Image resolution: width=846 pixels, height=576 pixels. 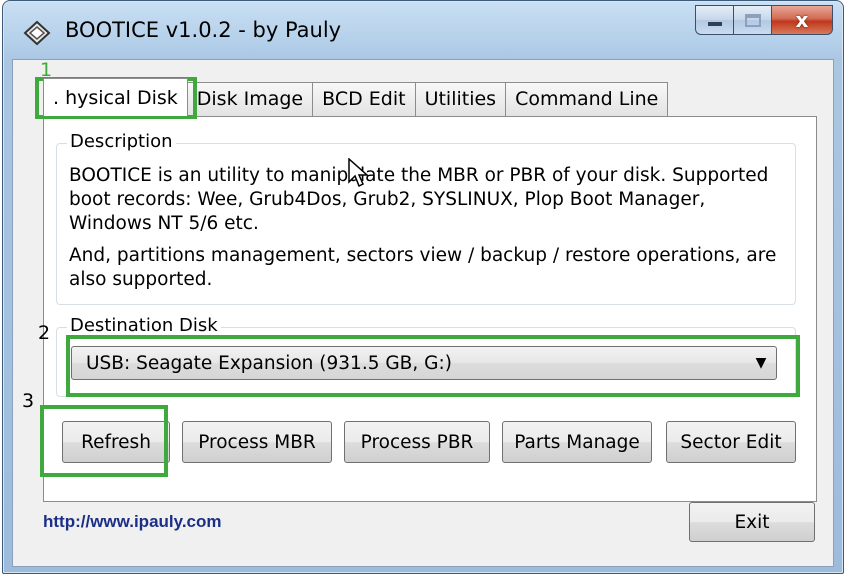 What do you see at coordinates (44, 333) in the screenshot?
I see `annotation-number-2: 2` at bounding box center [44, 333].